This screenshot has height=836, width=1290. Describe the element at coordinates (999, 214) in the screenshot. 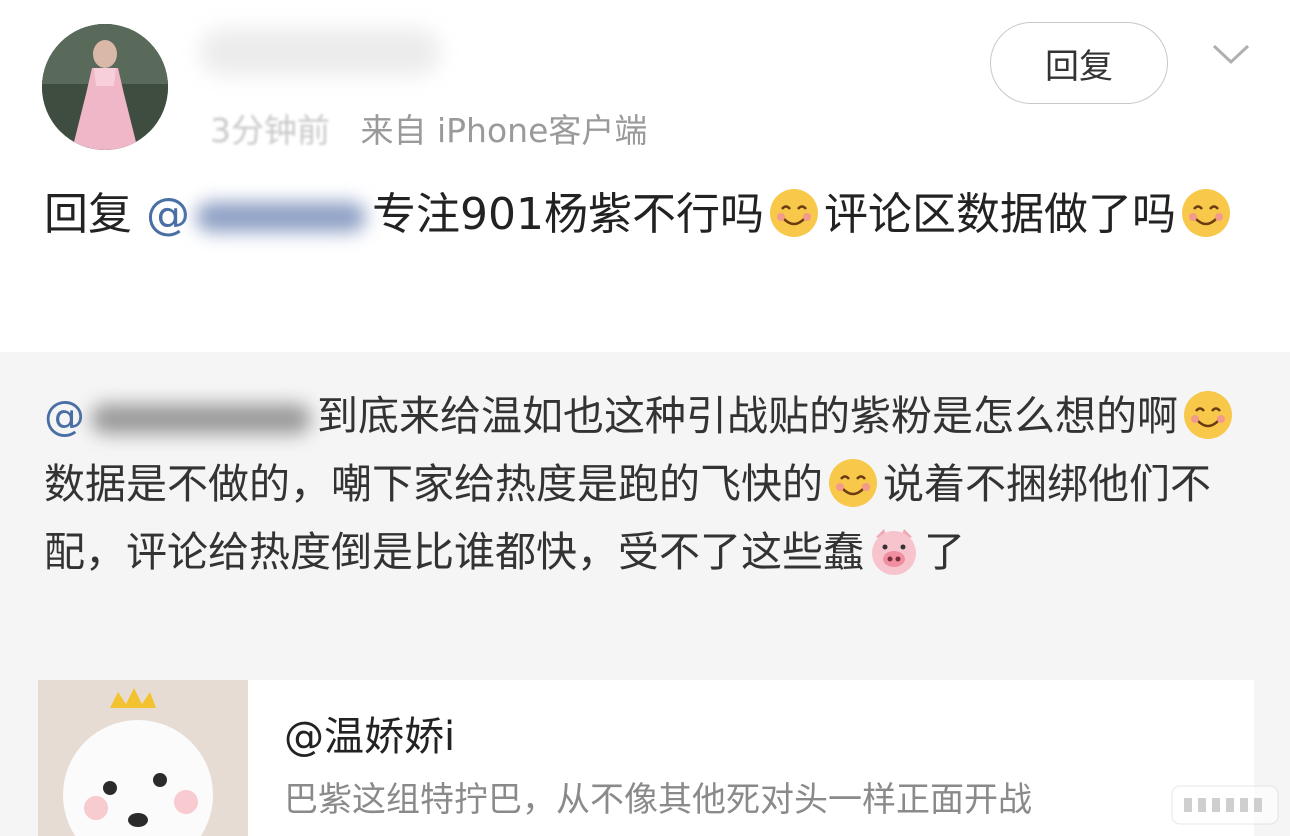

I see `comment-part2: 评论区数据做了吗` at that location.